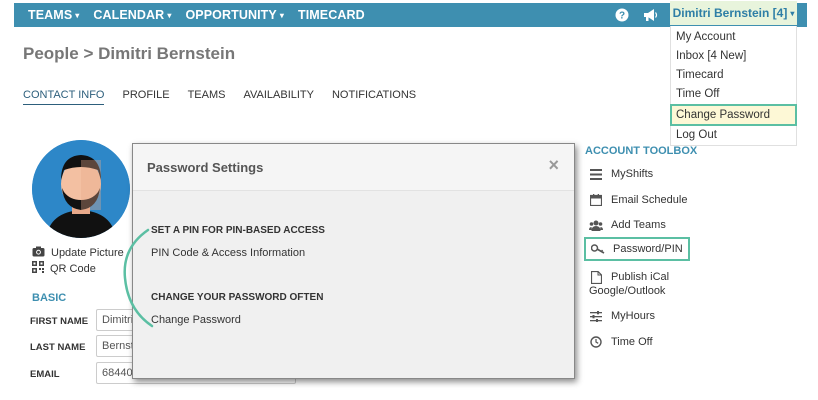  Describe the element at coordinates (374, 97) in the screenshot. I see `tab-notifications: NOTIFICATIONS` at that location.